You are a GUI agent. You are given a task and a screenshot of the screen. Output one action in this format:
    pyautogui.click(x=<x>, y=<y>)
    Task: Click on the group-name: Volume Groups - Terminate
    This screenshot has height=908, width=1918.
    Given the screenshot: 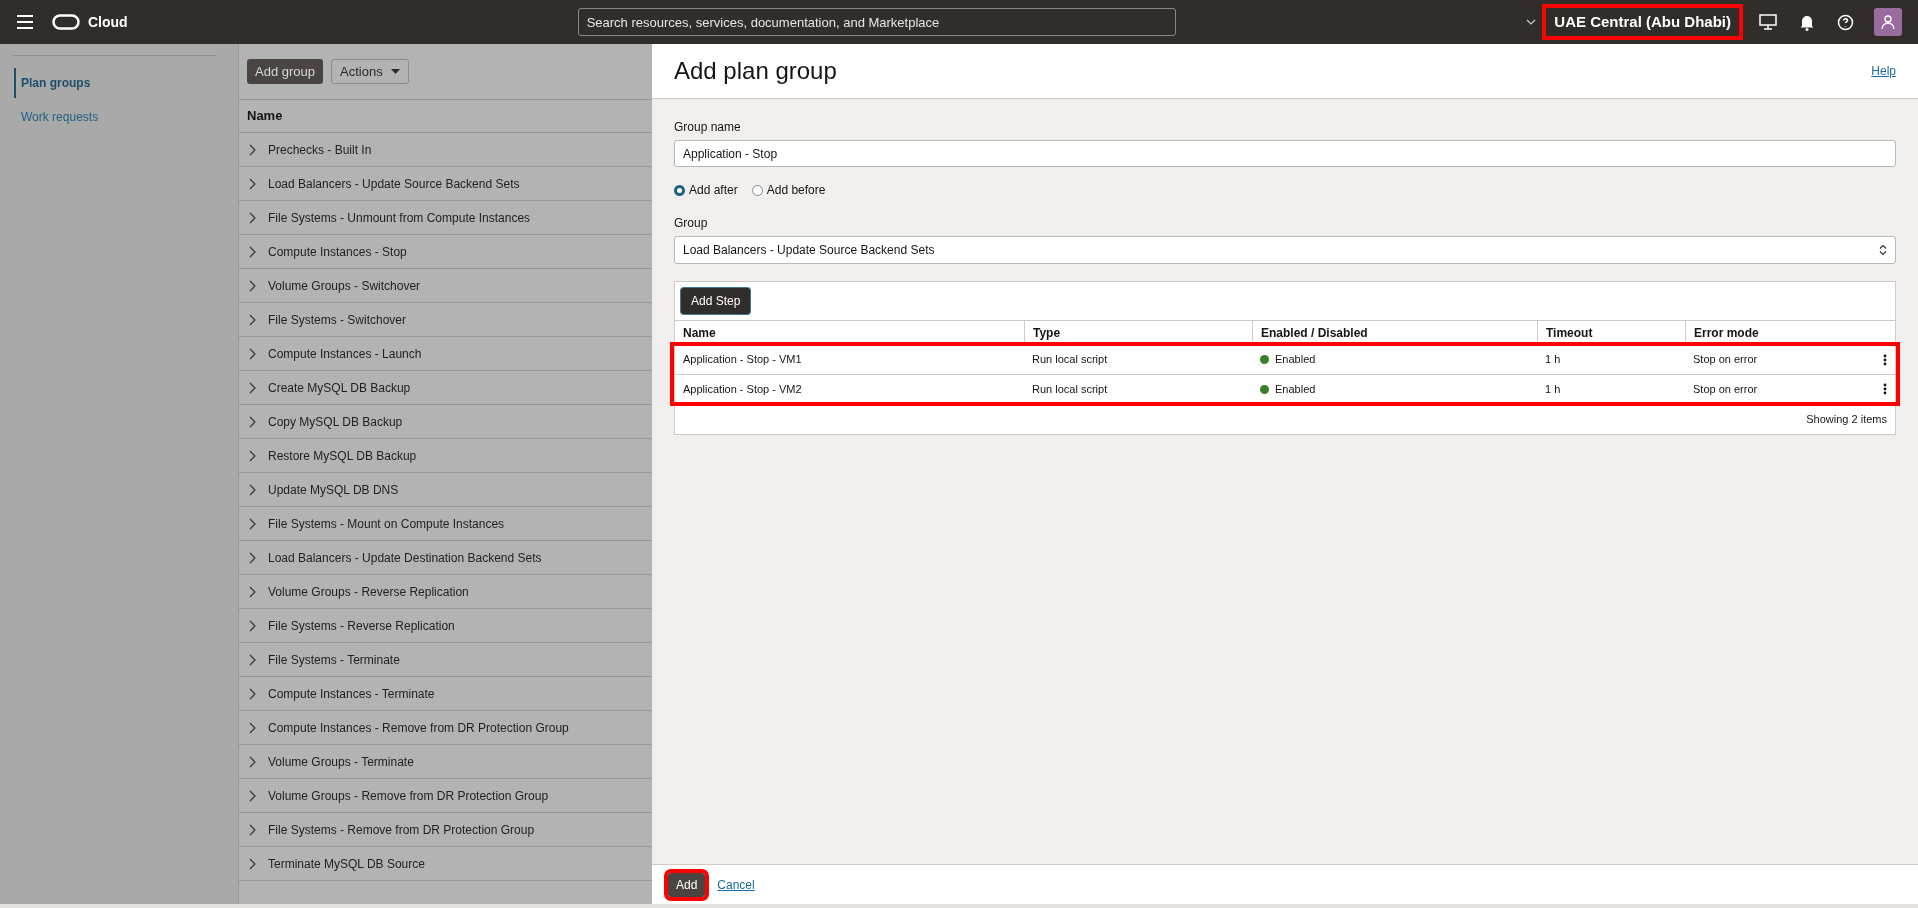 What is the action you would take?
    pyautogui.click(x=341, y=762)
    